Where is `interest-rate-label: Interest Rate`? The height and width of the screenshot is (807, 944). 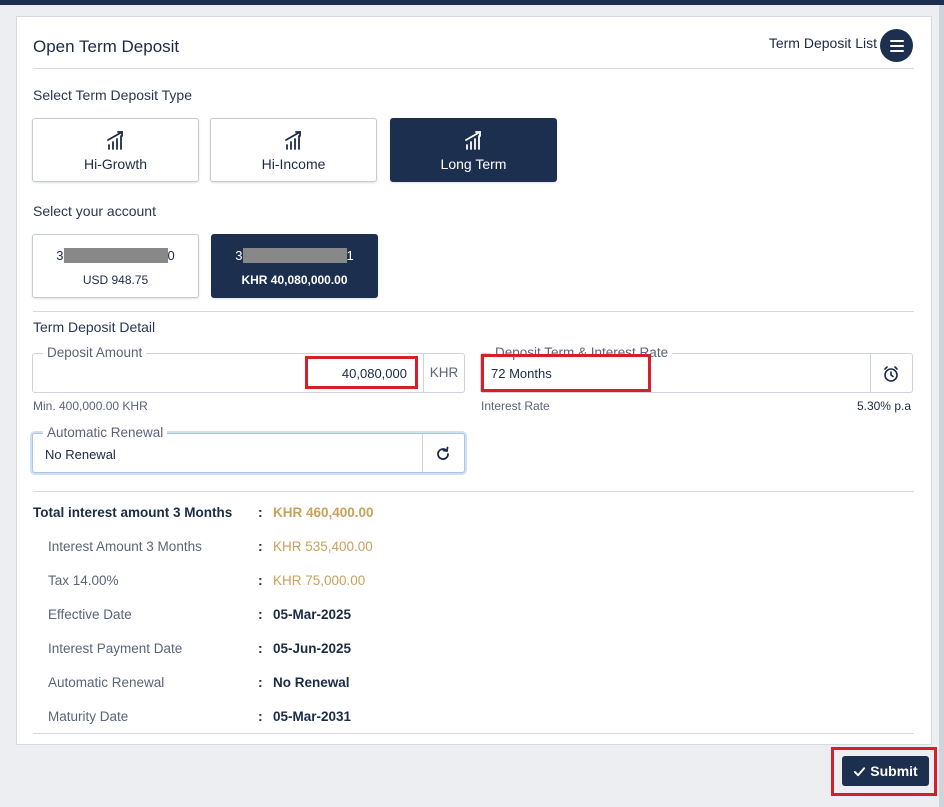
interest-rate-label: Interest Rate is located at coordinates (515, 406).